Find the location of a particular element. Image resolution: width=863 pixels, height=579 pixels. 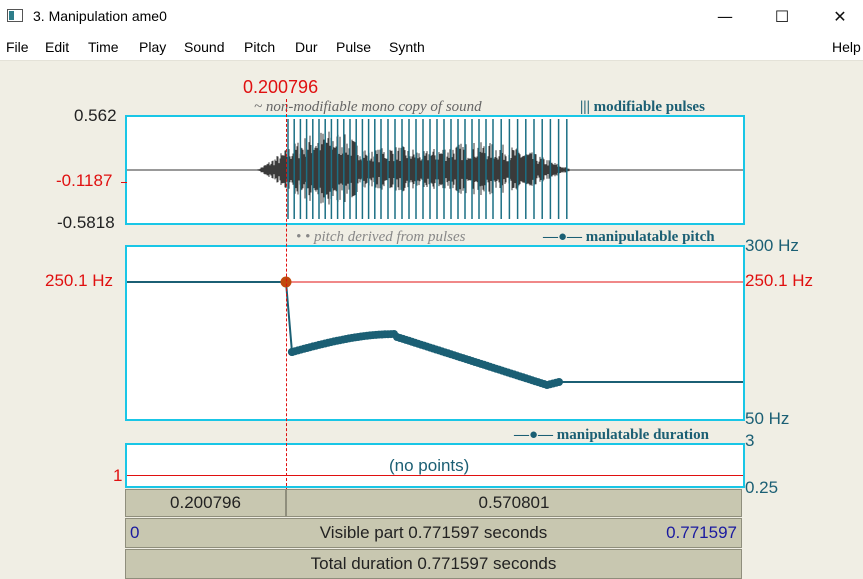

manipulatable-pitch-legend: —●— manipulatable pitch is located at coordinates (629, 237).